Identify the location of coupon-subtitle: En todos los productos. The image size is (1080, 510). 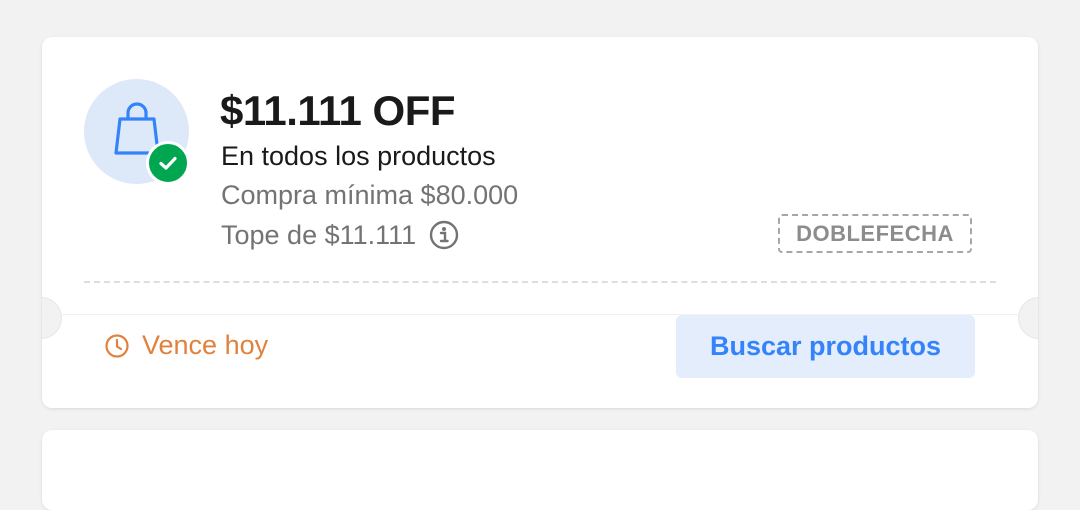
(358, 156).